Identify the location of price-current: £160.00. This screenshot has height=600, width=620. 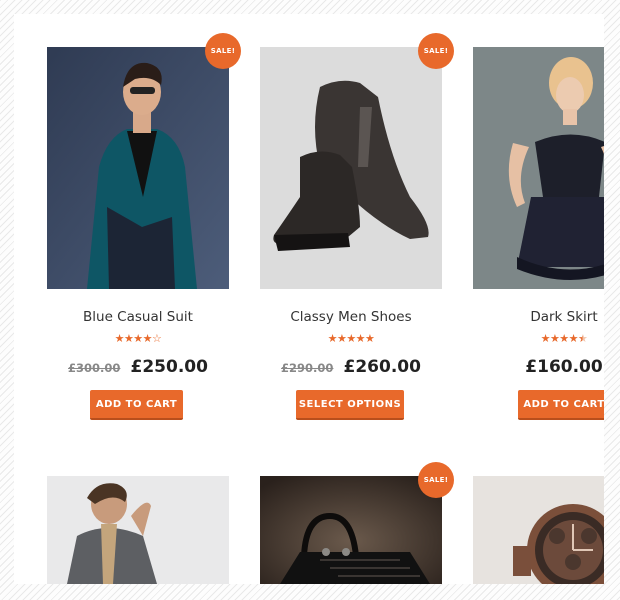
(564, 367).